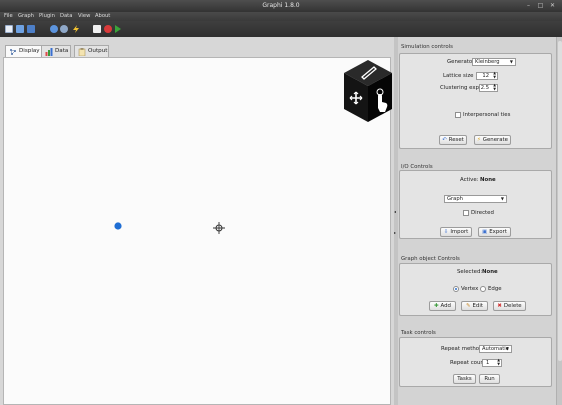 This screenshot has width=562, height=405. I want to click on window-title: Graphi 1.8.0, so click(281, 5).